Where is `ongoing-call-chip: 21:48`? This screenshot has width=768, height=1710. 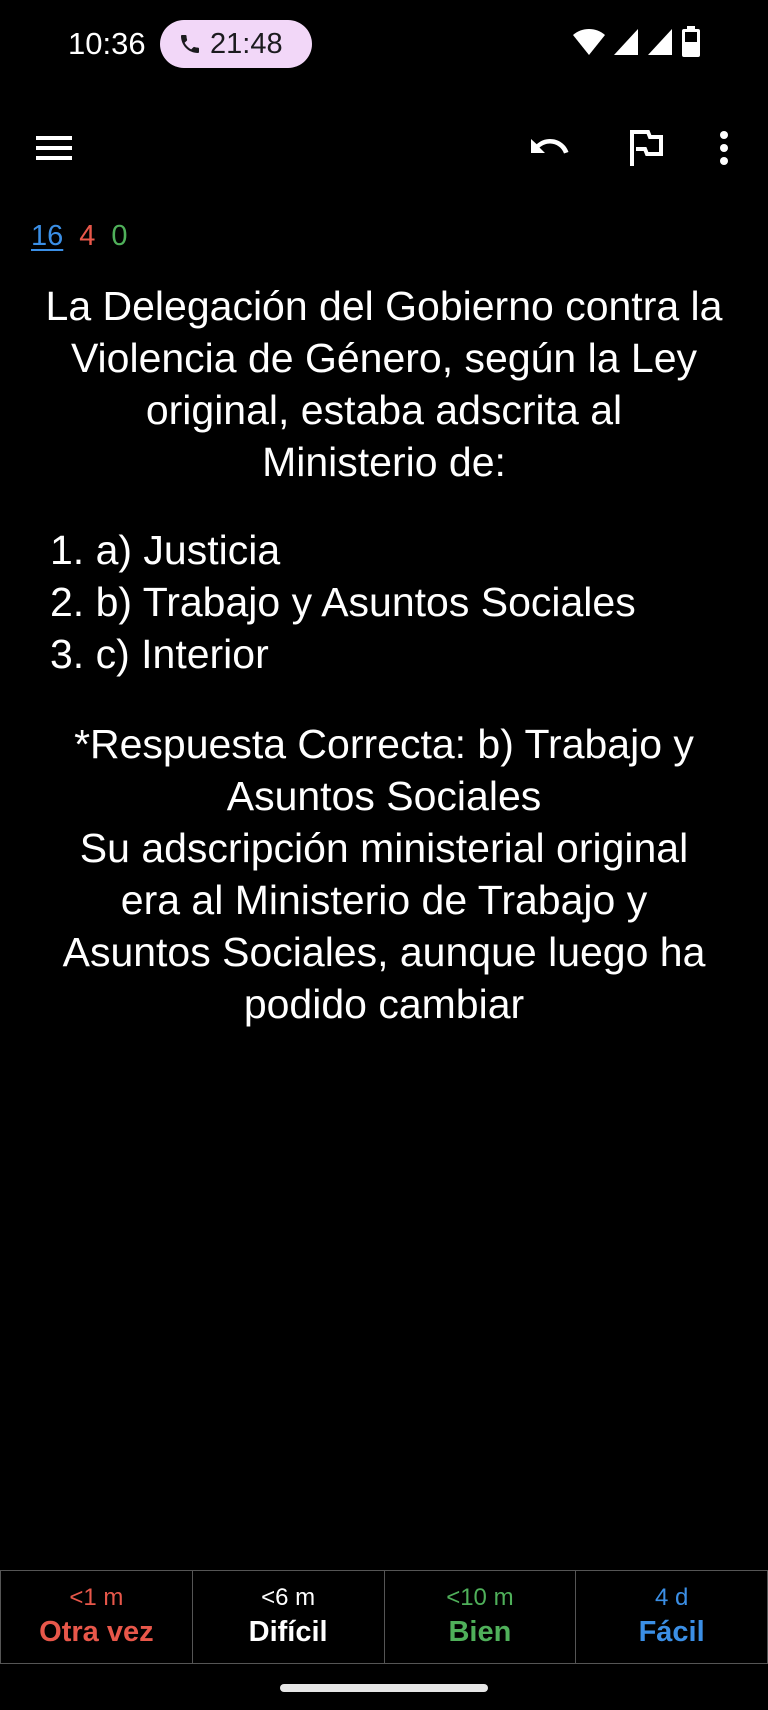
ongoing-call-chip: 21:48 is located at coordinates (236, 44).